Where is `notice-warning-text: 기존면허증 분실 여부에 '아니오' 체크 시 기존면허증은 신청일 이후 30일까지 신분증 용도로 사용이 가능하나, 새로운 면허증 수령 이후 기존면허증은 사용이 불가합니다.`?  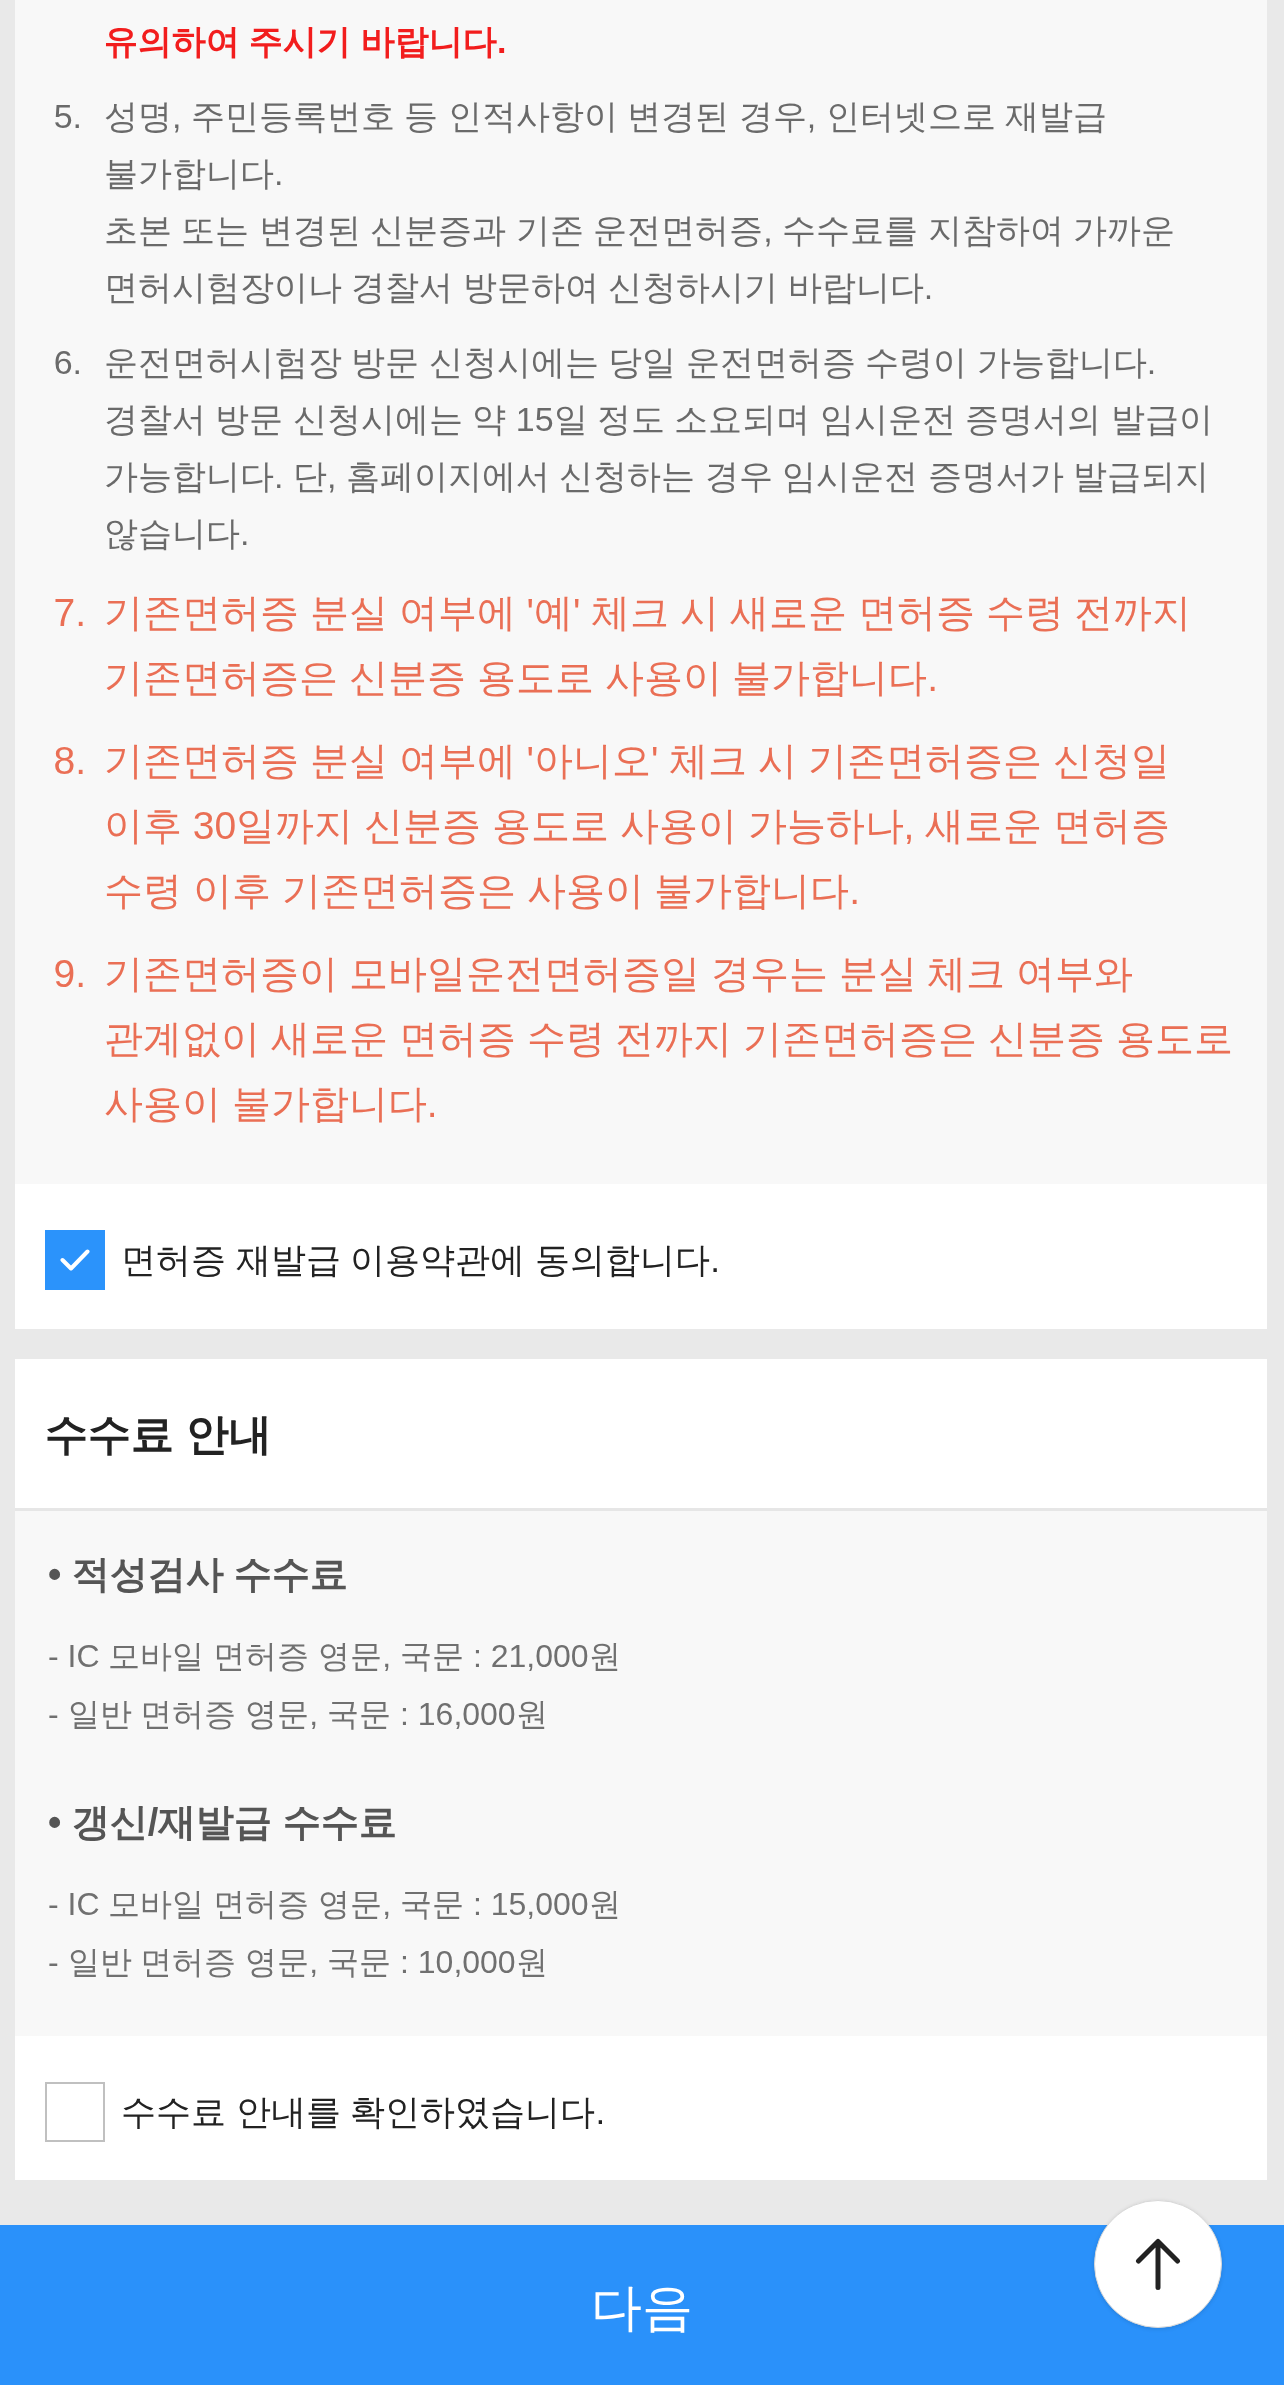 notice-warning-text: 기존면허증 분실 여부에 '아니오' 체크 시 기존면허증은 신청일 이후 30일까지 신분증 용도로 사용이 가능하나, 새로운 면허증 수령 이후 기존면허증은 사용이 불가합니다. is located at coordinates (638, 826).